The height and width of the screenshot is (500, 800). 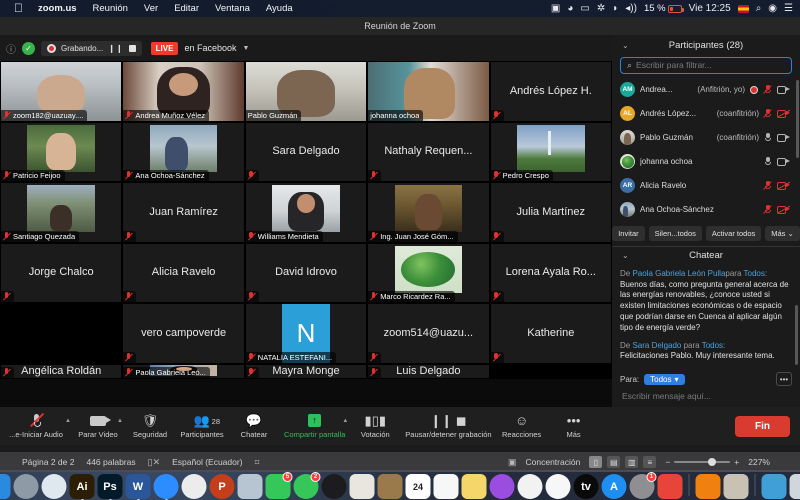 I want to click on trash-icon, so click(x=794, y=486).